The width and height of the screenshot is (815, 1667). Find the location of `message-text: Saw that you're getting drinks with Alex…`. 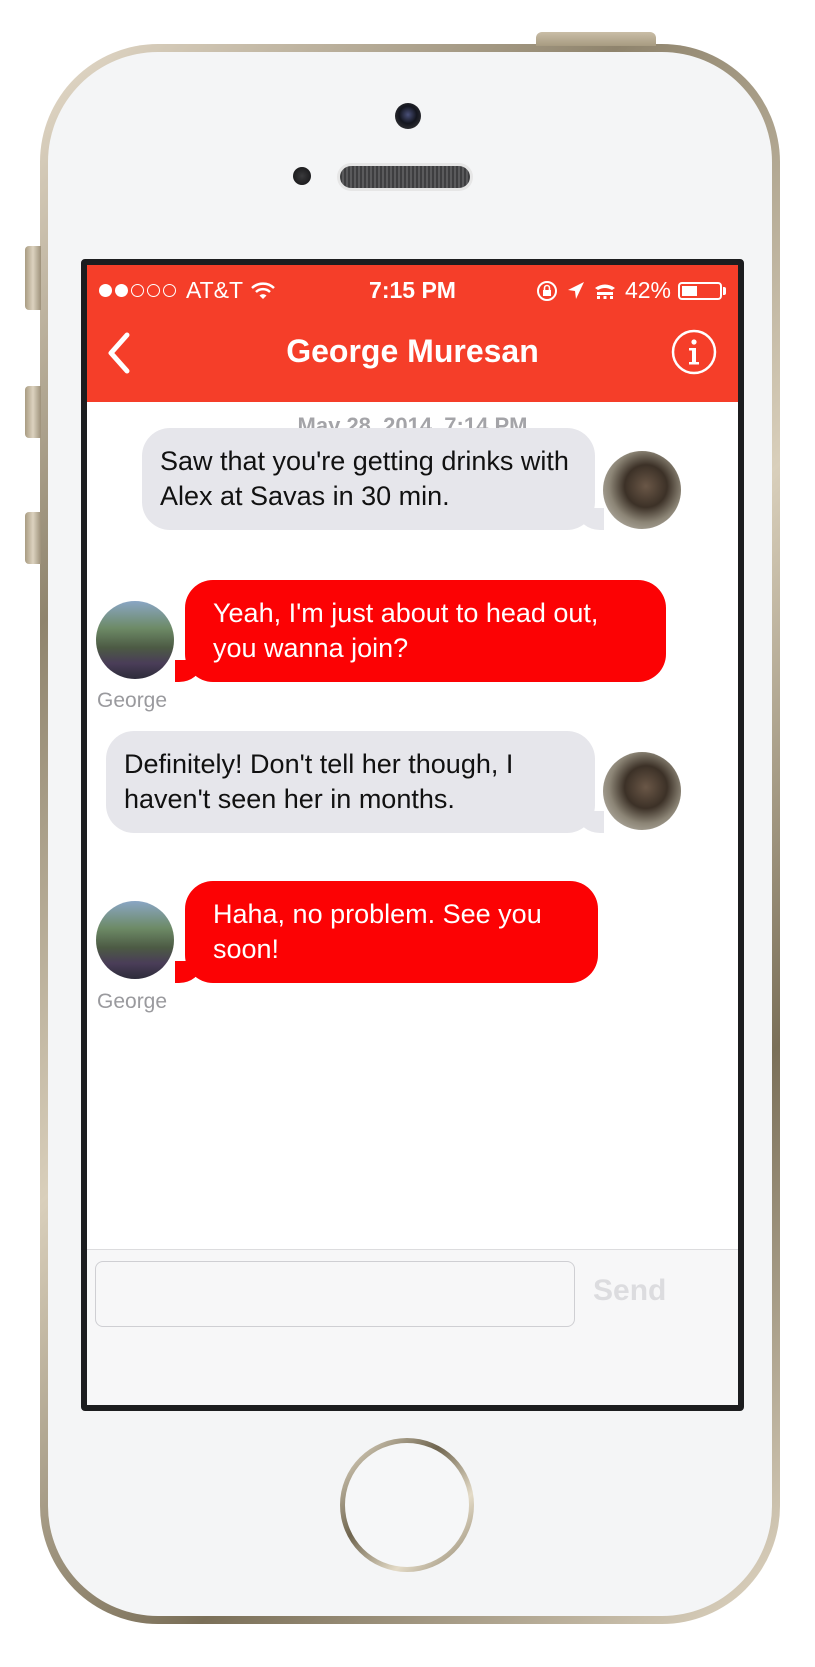

message-text: Saw that you're getting drinks with Alex… is located at coordinates (364, 478).